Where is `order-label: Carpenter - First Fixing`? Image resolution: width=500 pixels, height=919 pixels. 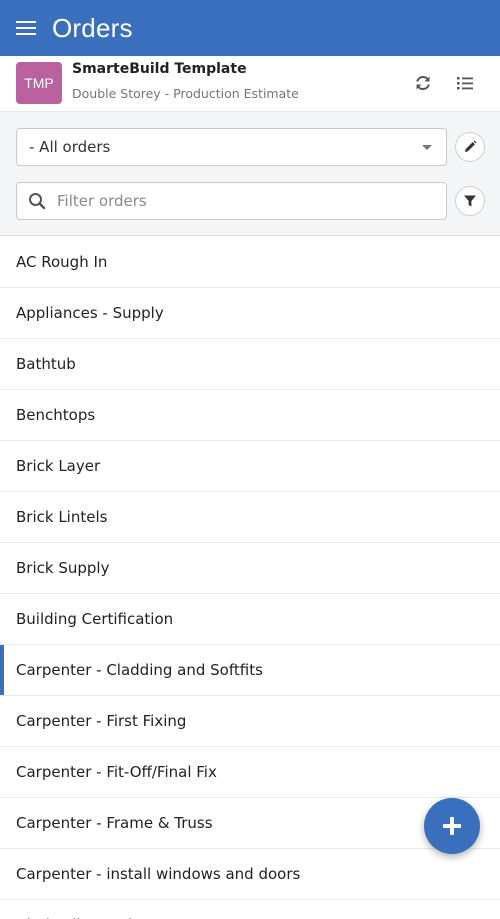
order-label: Carpenter - First Fixing is located at coordinates (101, 721).